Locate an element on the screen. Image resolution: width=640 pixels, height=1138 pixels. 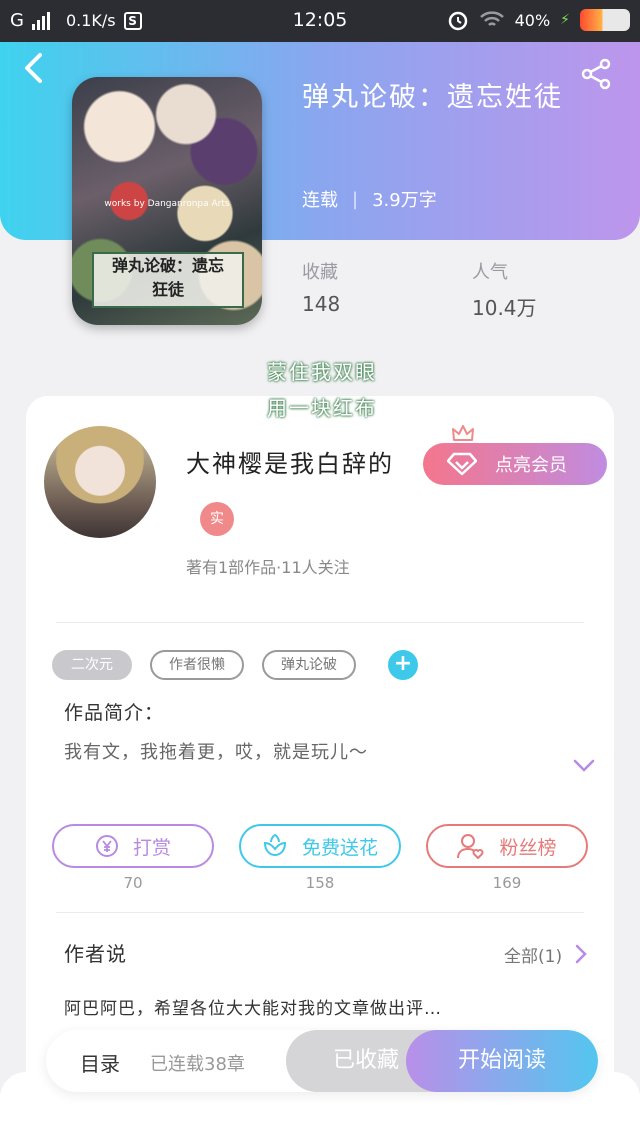
crown-icon is located at coordinates (463, 433).